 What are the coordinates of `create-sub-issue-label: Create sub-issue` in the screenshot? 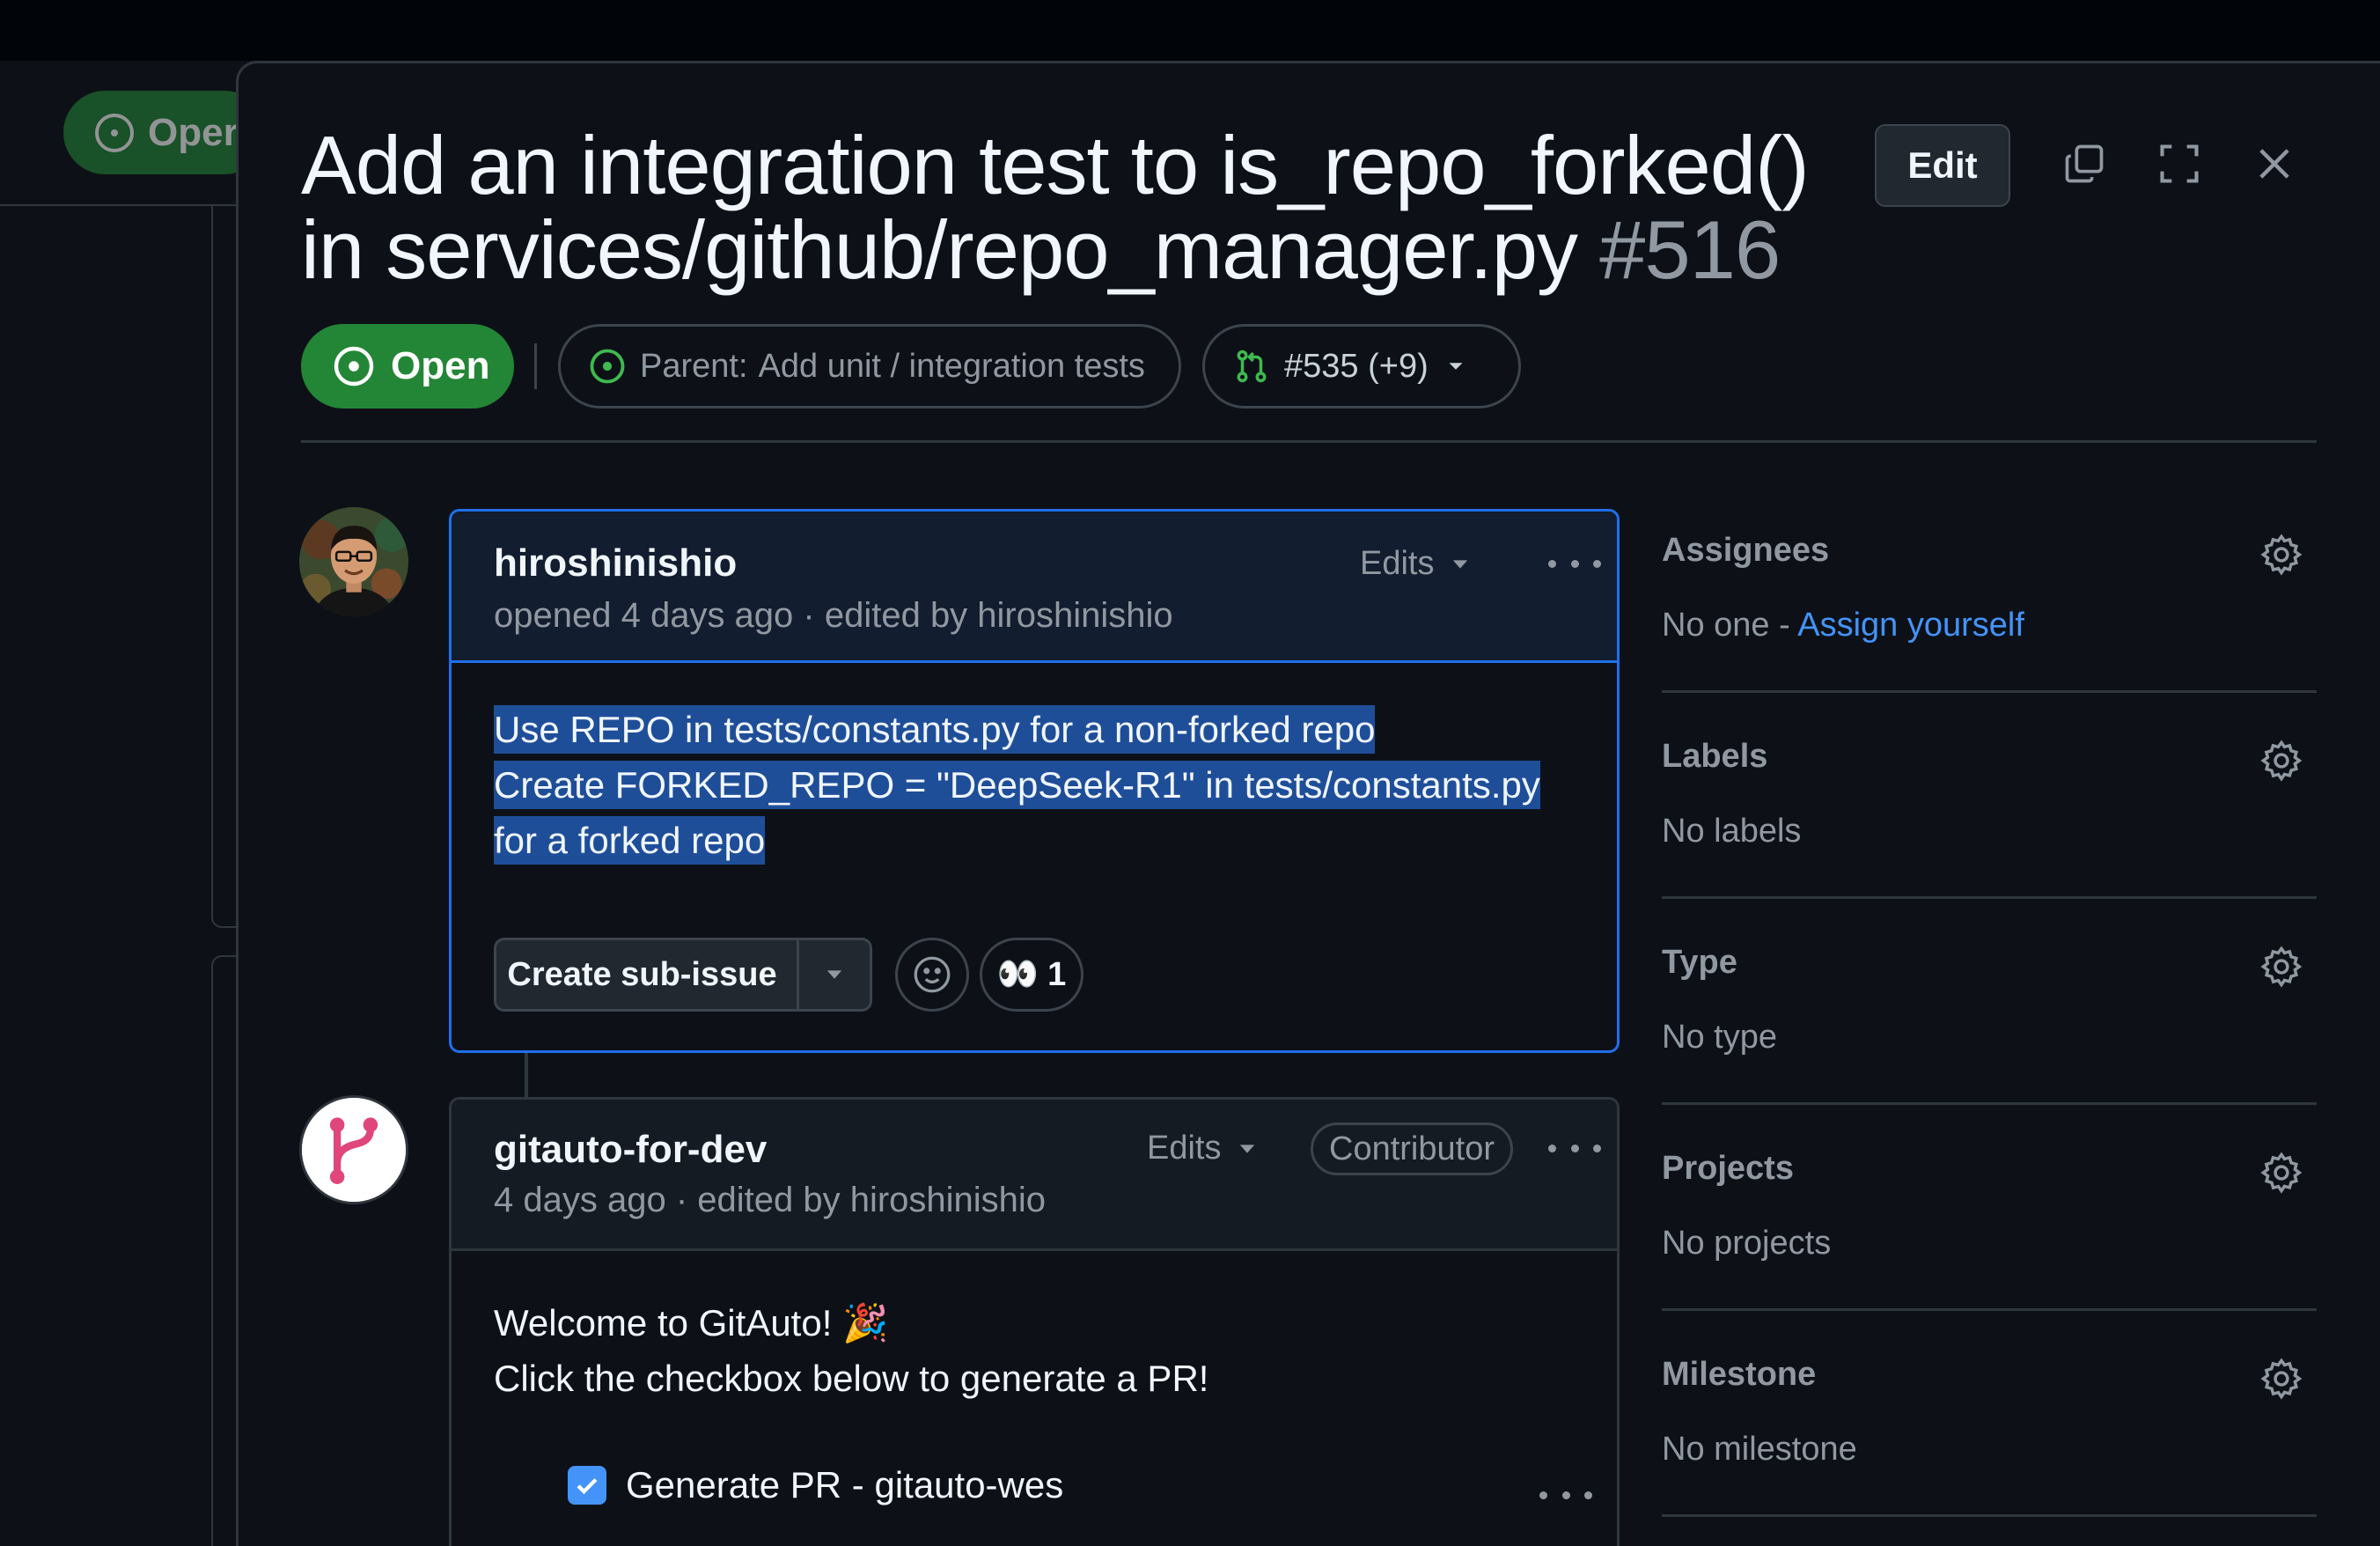 It's located at (642, 974).